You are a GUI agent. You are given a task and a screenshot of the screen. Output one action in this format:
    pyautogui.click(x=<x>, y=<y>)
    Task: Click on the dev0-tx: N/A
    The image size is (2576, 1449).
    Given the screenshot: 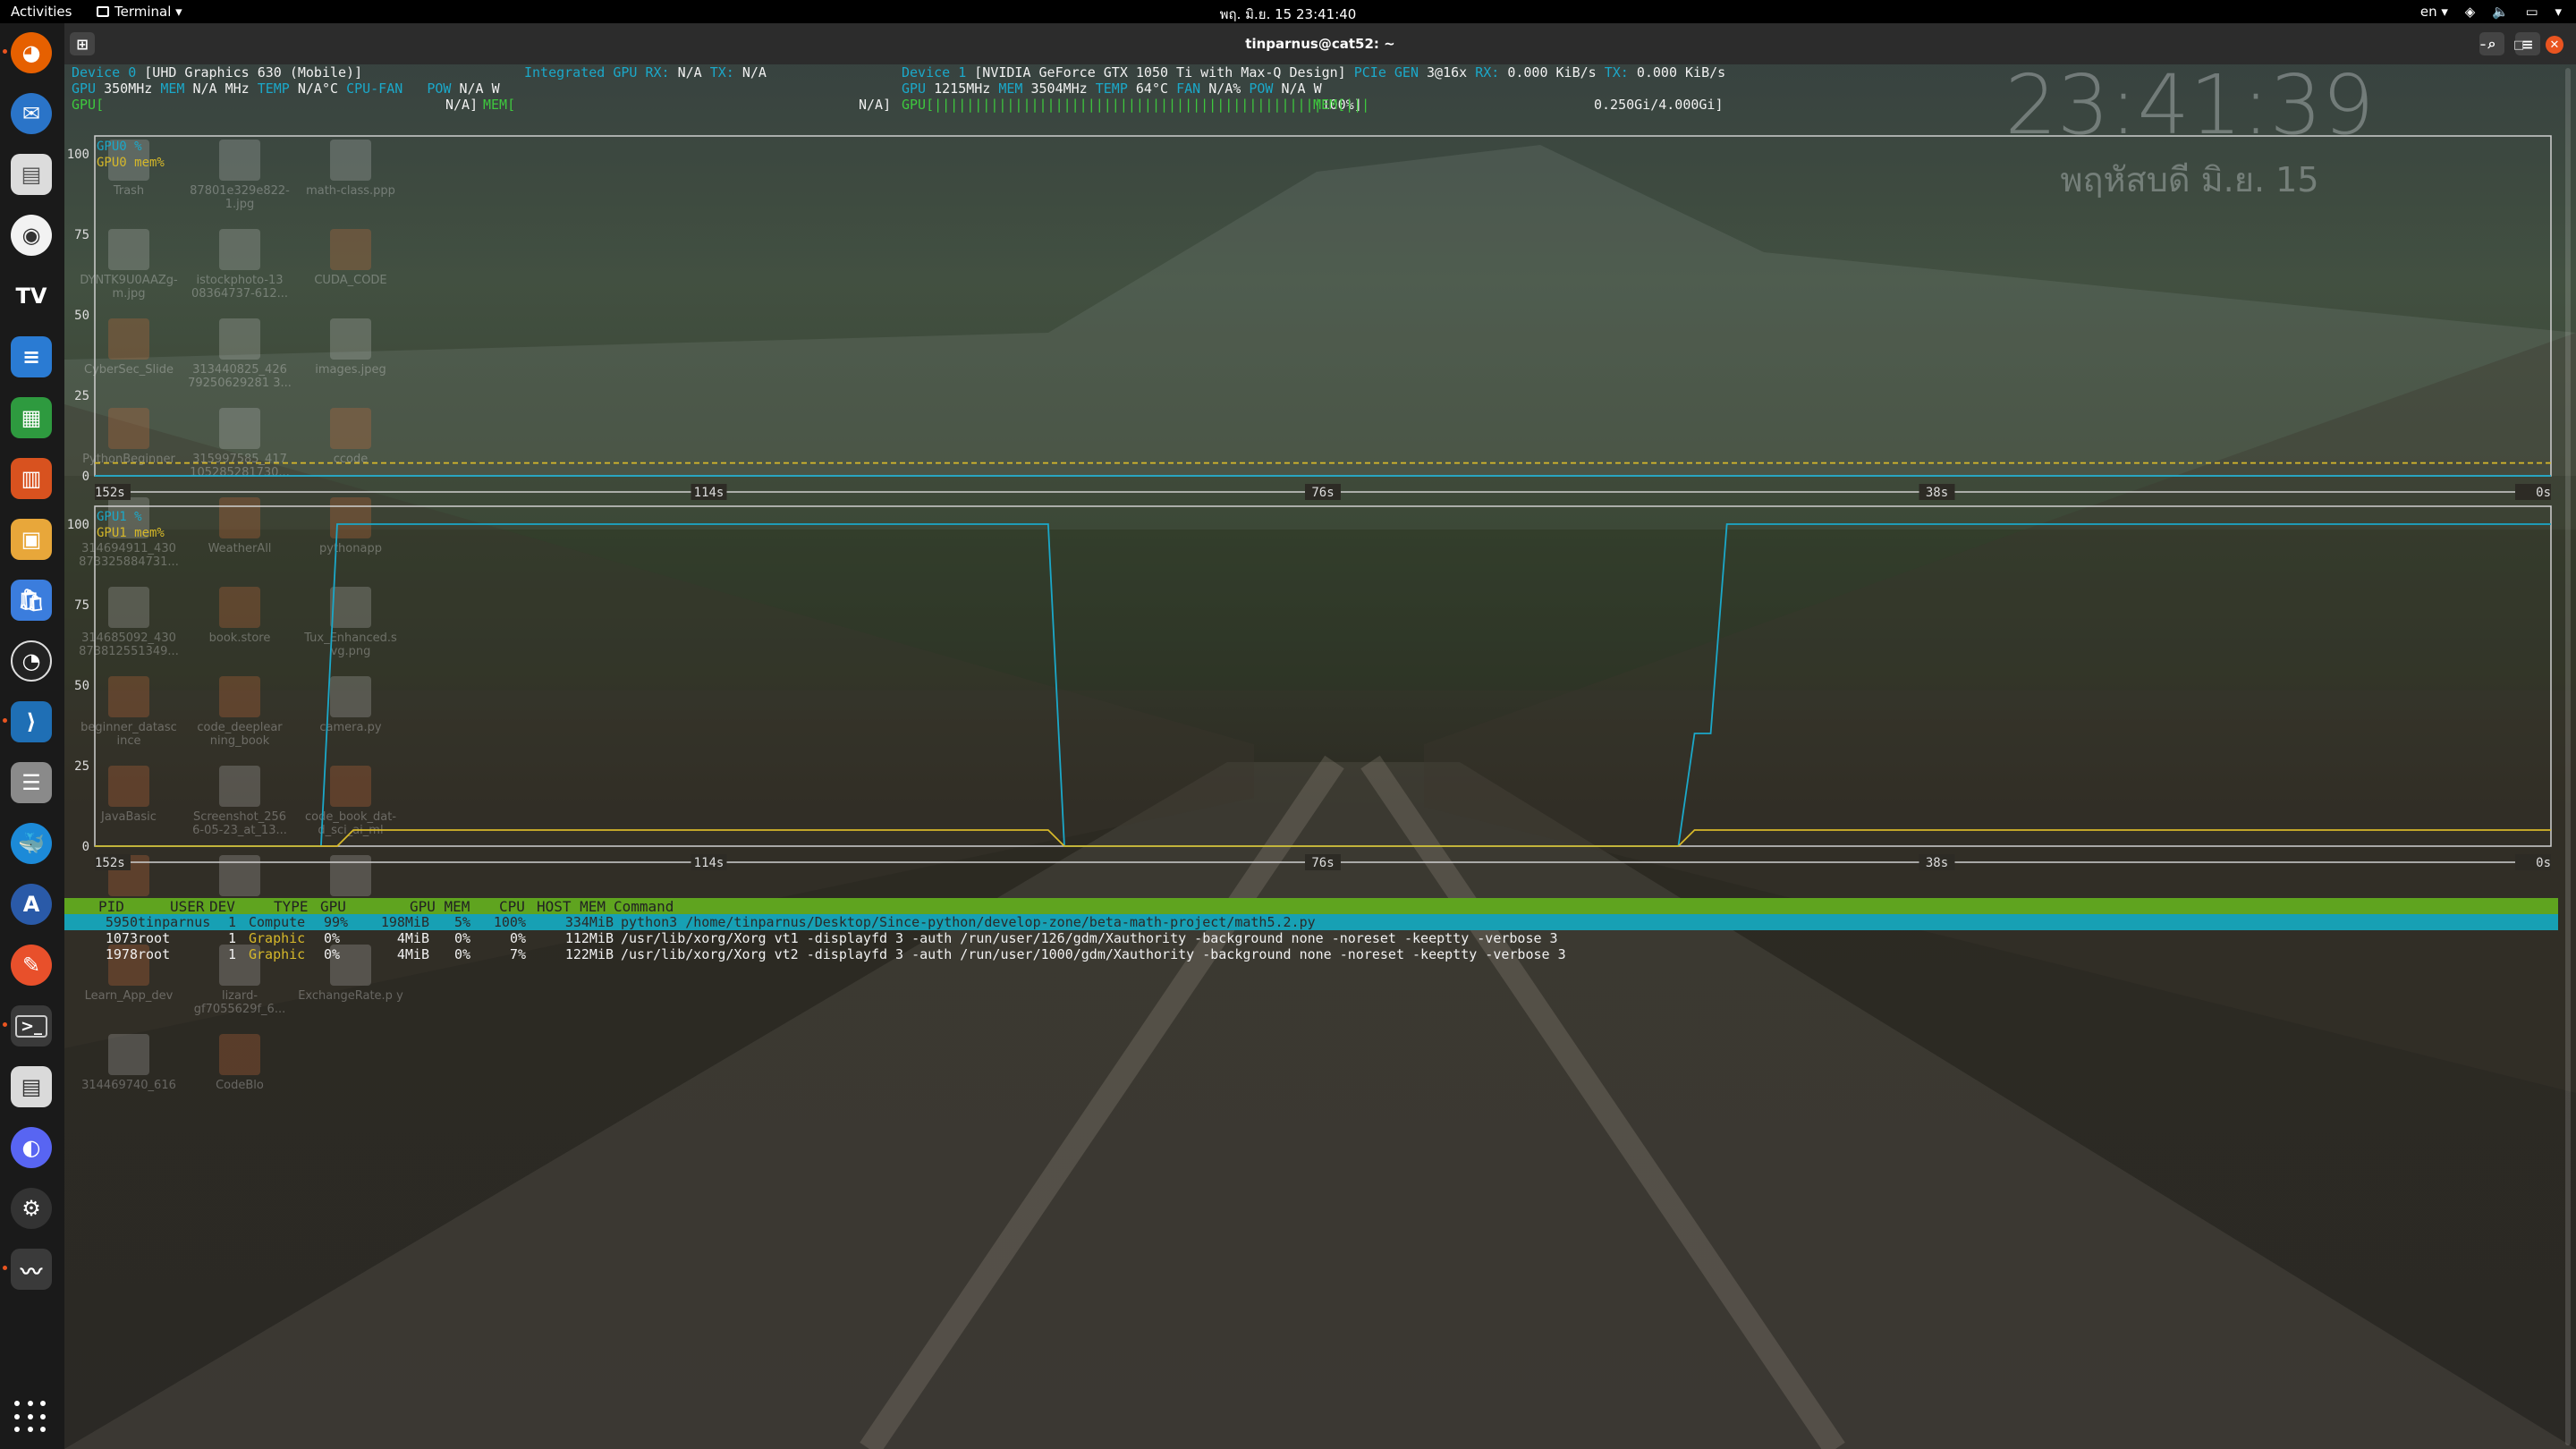 What is the action you would take?
    pyautogui.click(x=754, y=72)
    